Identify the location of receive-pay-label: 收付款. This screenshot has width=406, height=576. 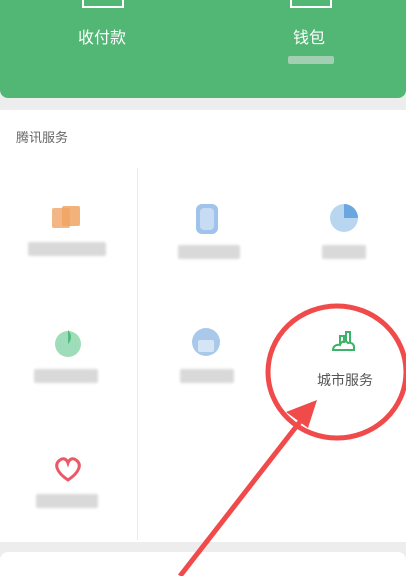
(101, 37).